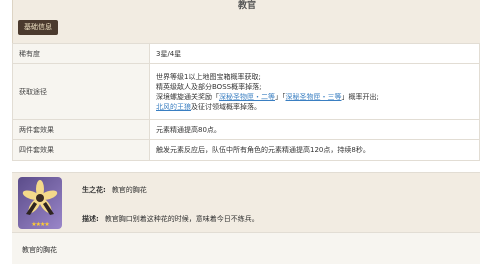  What do you see at coordinates (246, 248) in the screenshot?
I see `item-footer: 教官的胸花` at bounding box center [246, 248].